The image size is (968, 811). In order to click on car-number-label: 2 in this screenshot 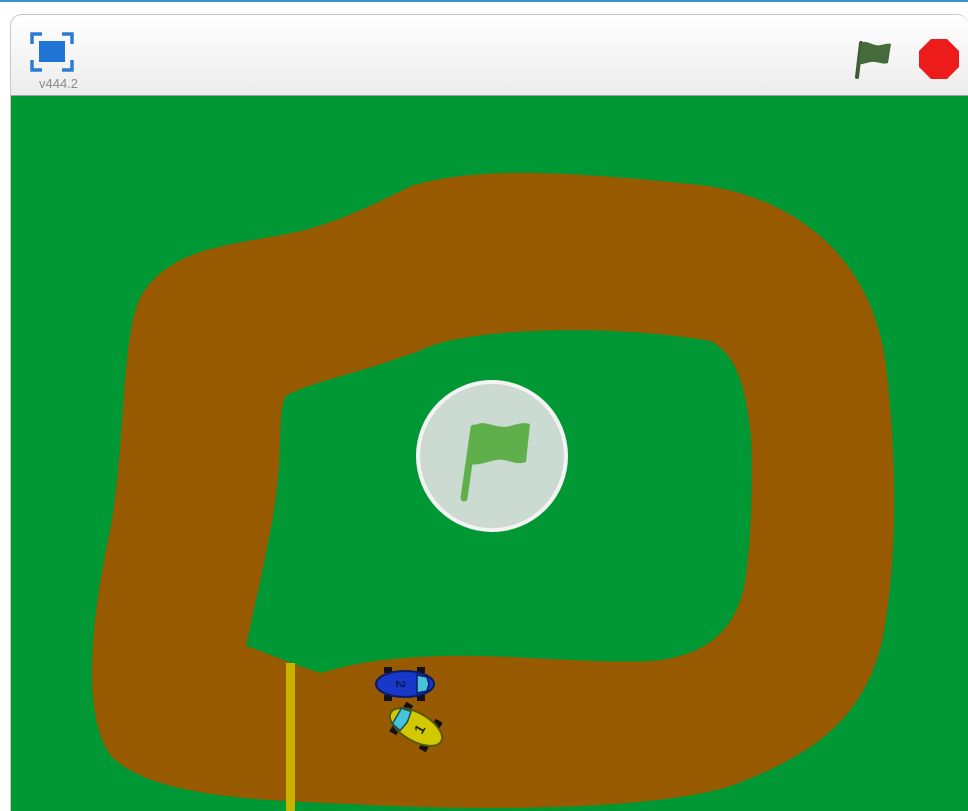, I will do `click(401, 684)`.